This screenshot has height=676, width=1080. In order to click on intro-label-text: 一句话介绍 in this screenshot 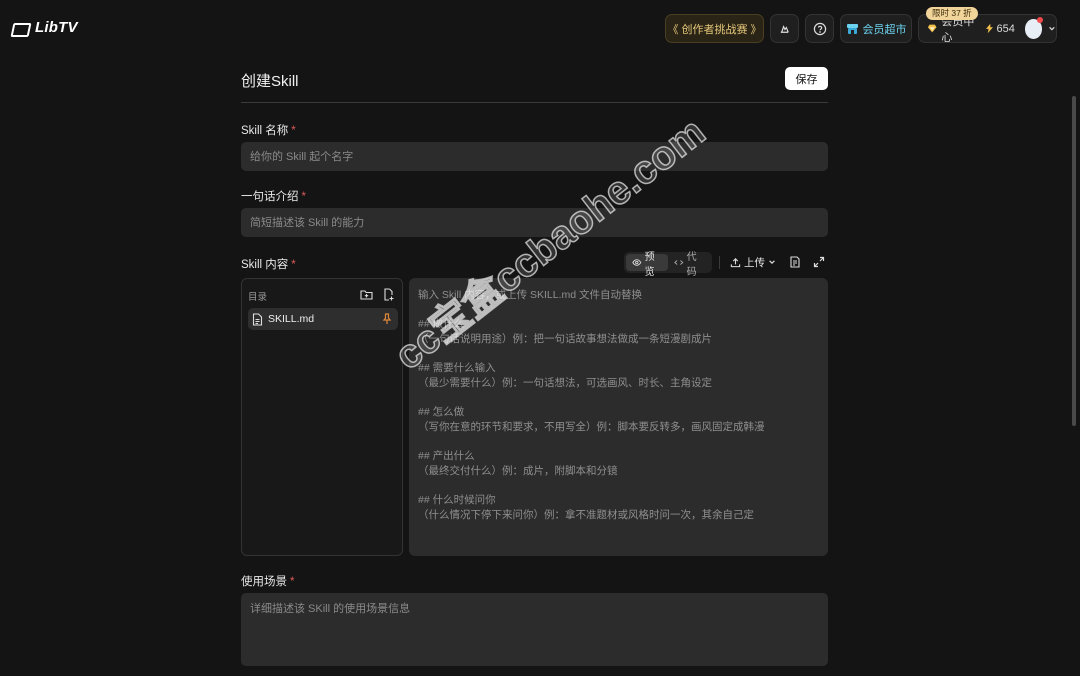, I will do `click(270, 197)`.